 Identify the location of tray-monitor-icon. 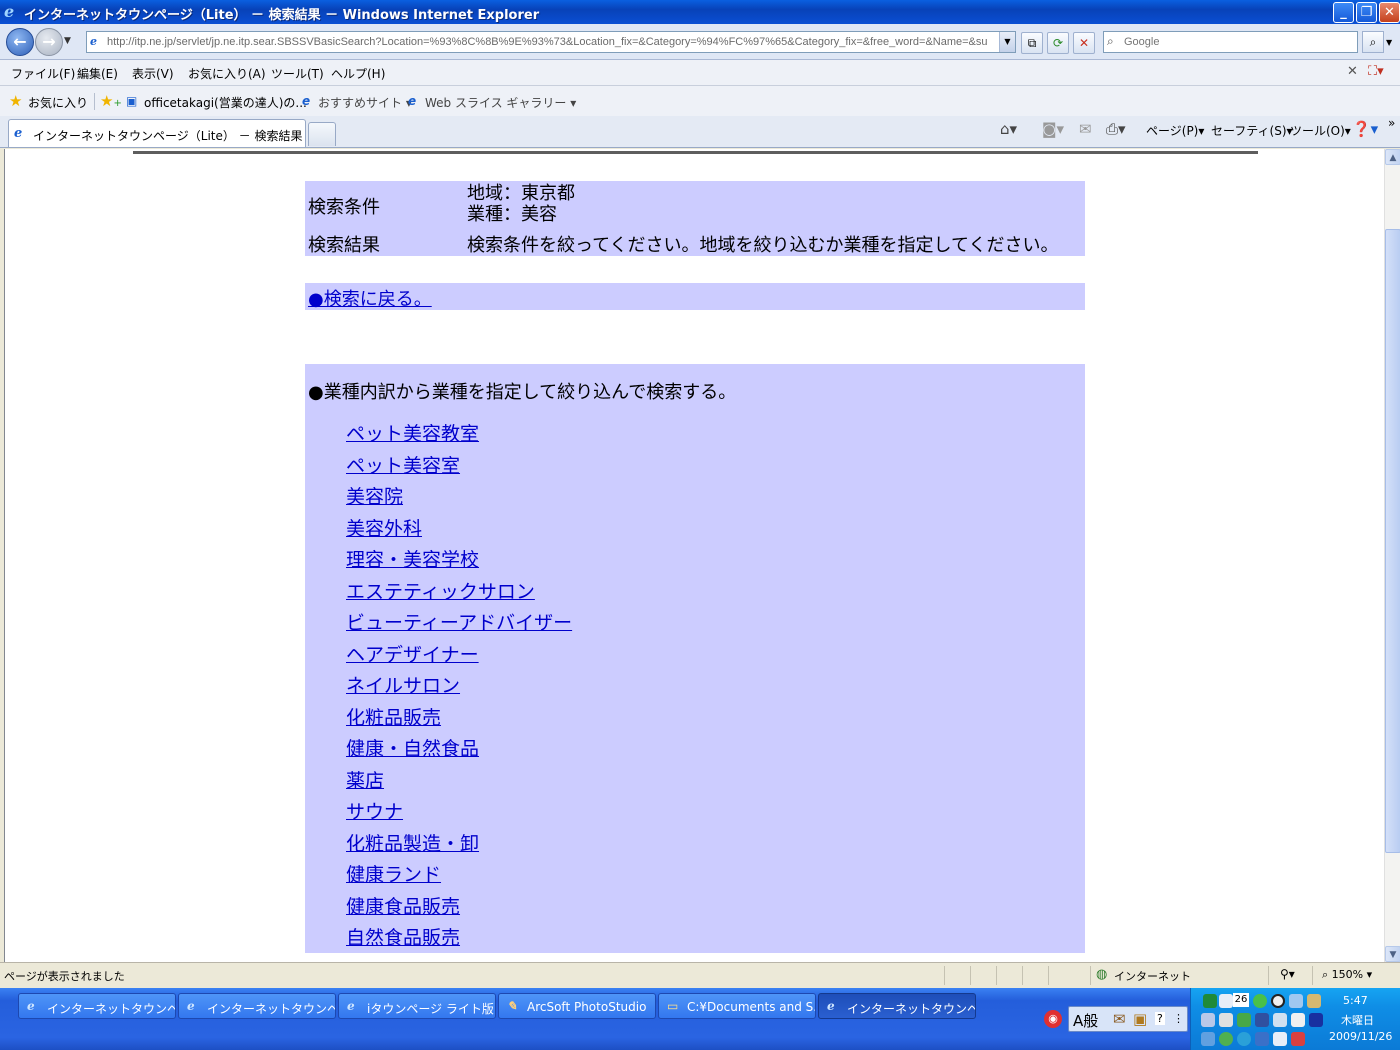
(1280, 1039).